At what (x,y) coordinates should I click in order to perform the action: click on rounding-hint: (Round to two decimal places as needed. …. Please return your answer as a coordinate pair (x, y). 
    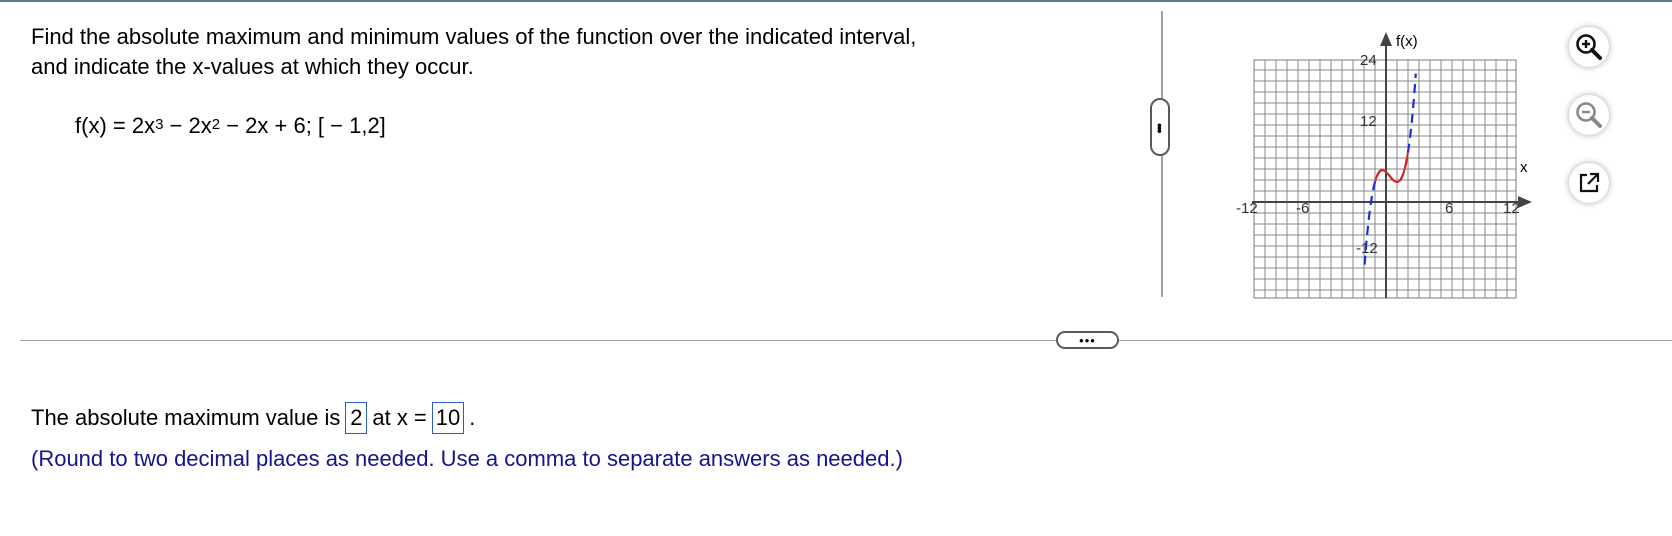
    Looking at the image, I should click on (467, 458).